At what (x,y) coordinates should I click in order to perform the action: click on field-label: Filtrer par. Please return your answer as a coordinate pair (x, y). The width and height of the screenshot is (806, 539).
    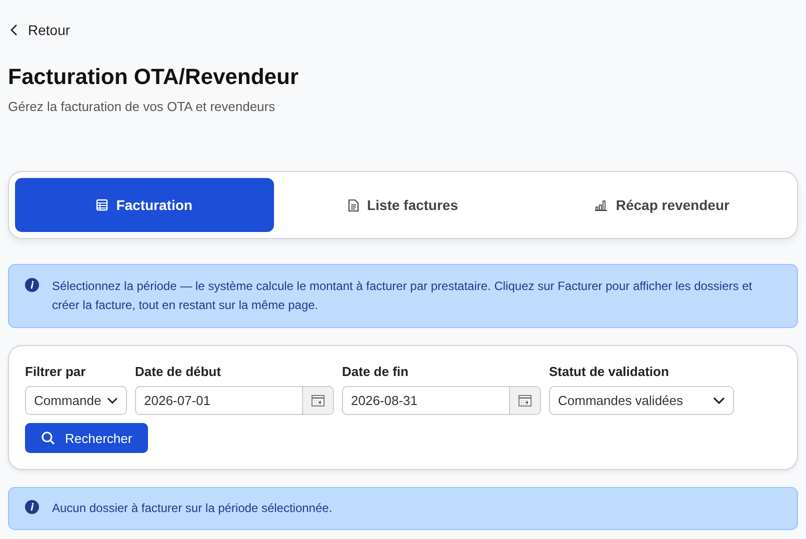
    Looking at the image, I should click on (56, 371).